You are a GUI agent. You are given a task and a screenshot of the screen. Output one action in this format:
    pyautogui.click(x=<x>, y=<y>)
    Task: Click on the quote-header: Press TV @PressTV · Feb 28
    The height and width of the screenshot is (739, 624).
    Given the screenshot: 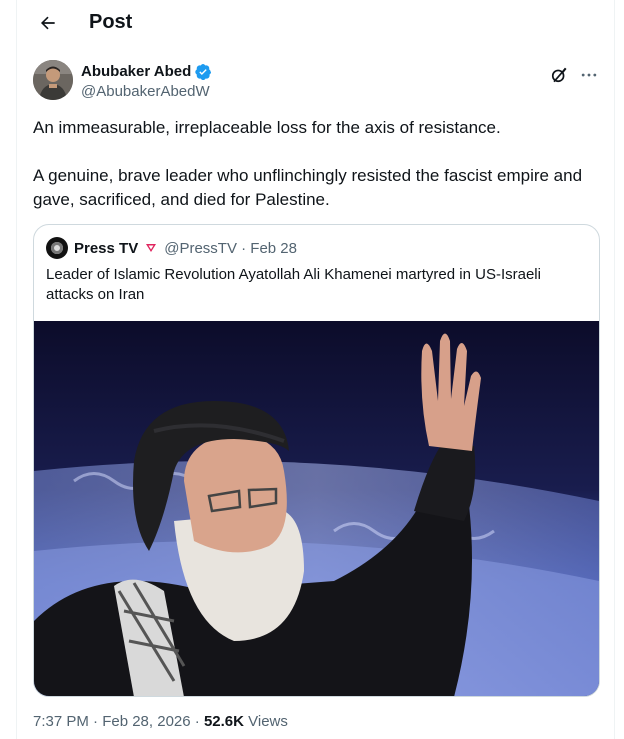 What is the action you would take?
    pyautogui.click(x=171, y=248)
    